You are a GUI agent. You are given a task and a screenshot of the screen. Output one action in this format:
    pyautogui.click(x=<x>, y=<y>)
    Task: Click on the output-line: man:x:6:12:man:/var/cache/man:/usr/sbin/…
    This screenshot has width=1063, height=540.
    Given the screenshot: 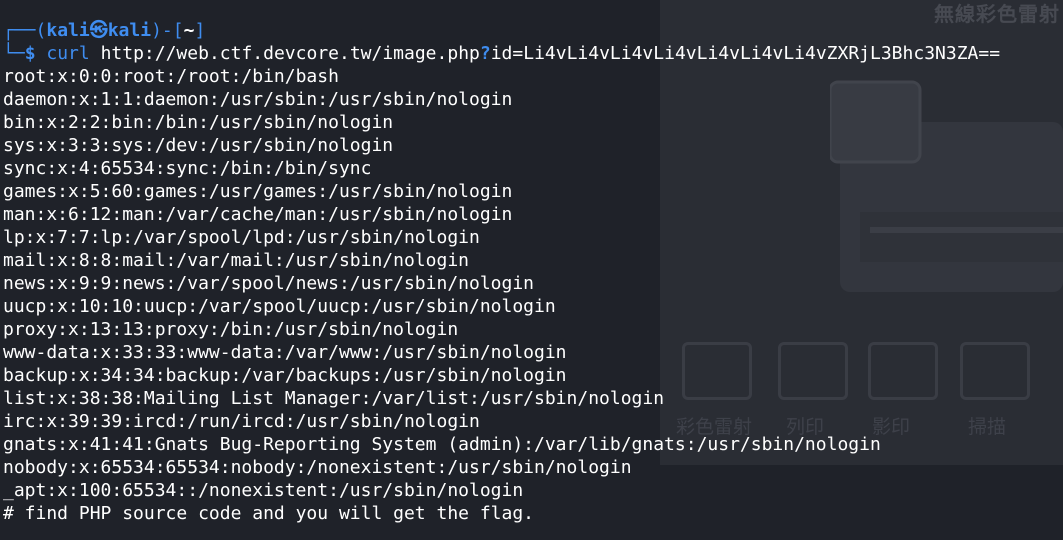 What is the action you would take?
    pyautogui.click(x=258, y=214)
    